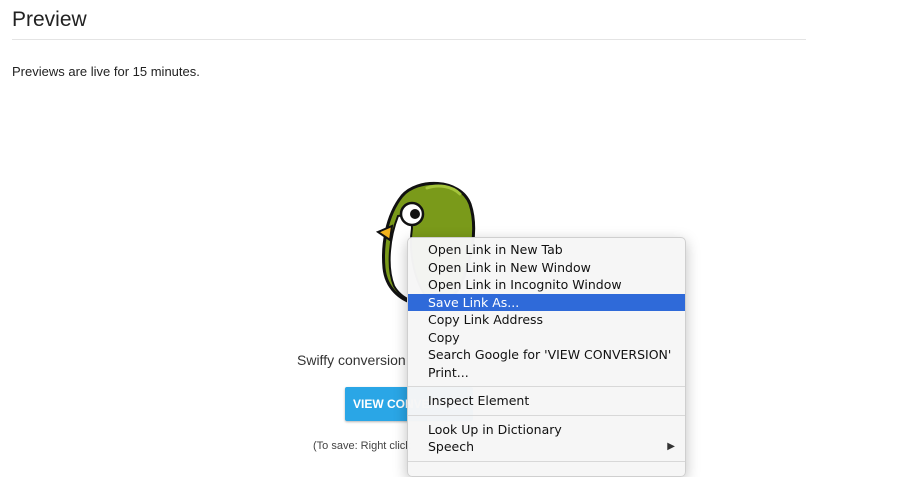 Image resolution: width=900 pixels, height=477 pixels. Describe the element at coordinates (546, 285) in the screenshot. I see `menu-item-open-incognito: Open Link in Incognito Window` at that location.